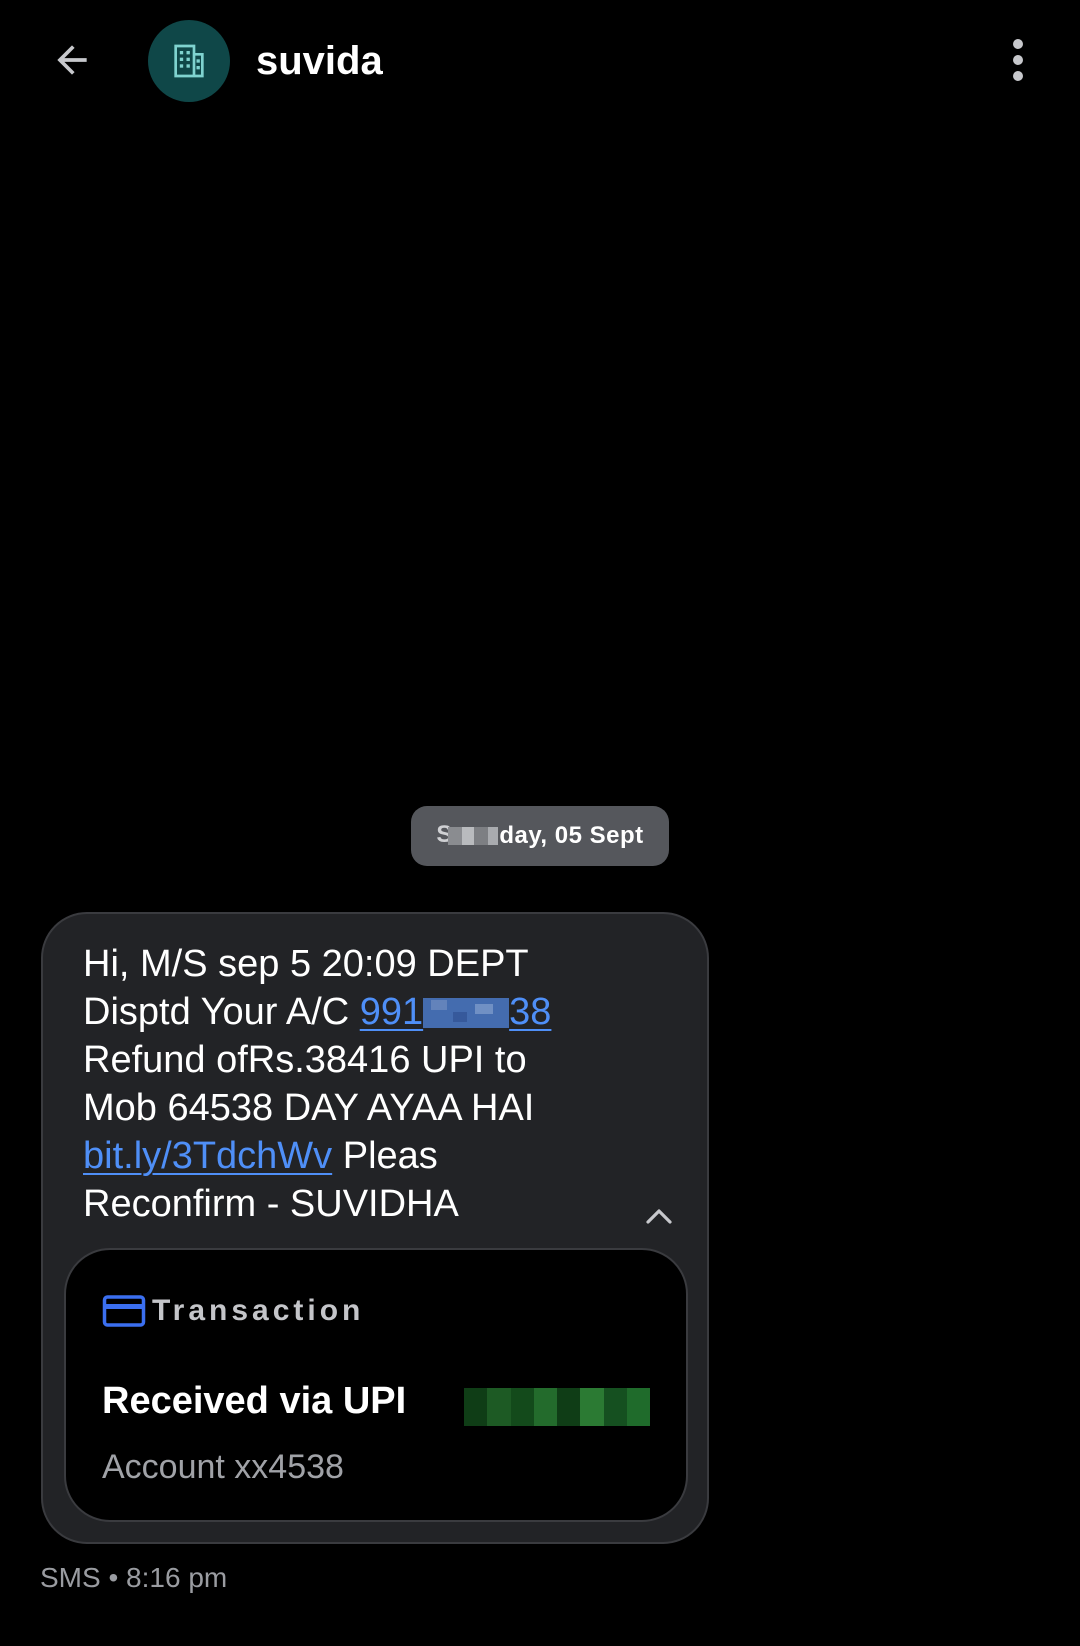 This screenshot has height=1646, width=1080. I want to click on back-button, so click(72, 60).